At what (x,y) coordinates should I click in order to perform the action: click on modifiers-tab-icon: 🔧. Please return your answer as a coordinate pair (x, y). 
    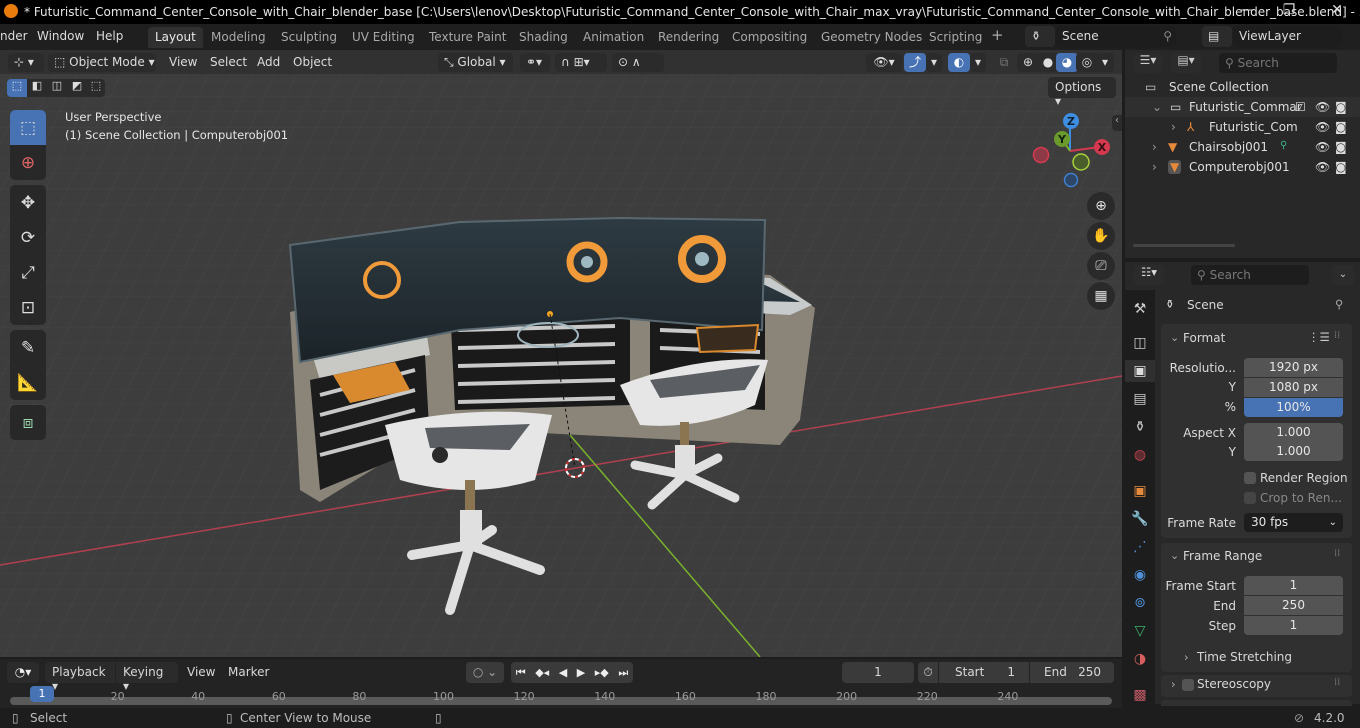
    Looking at the image, I should click on (1140, 519).